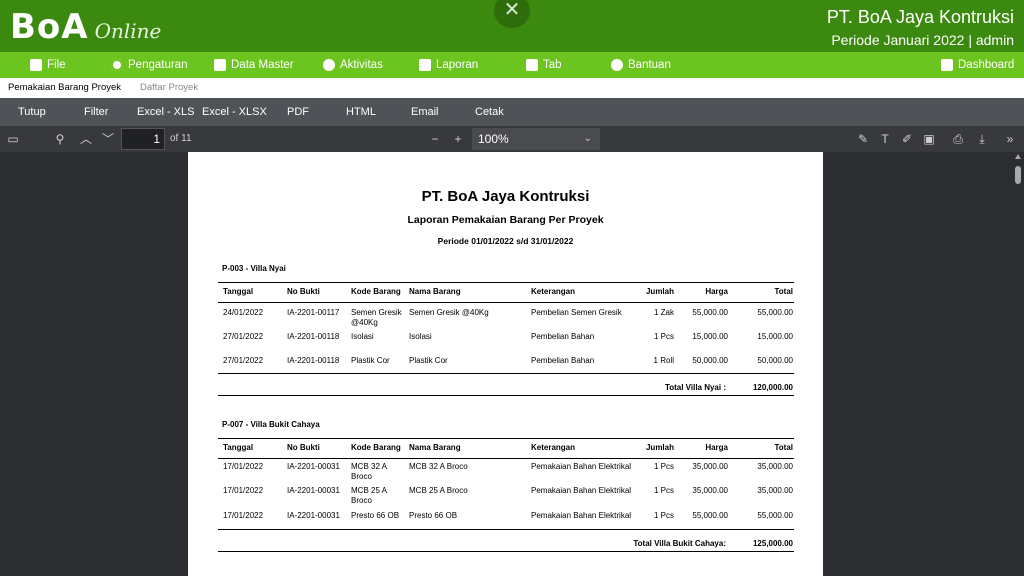 The image size is (1024, 576). What do you see at coordinates (375, 515) in the screenshot?
I see `table-cell-kode: Presto 66 OB` at bounding box center [375, 515].